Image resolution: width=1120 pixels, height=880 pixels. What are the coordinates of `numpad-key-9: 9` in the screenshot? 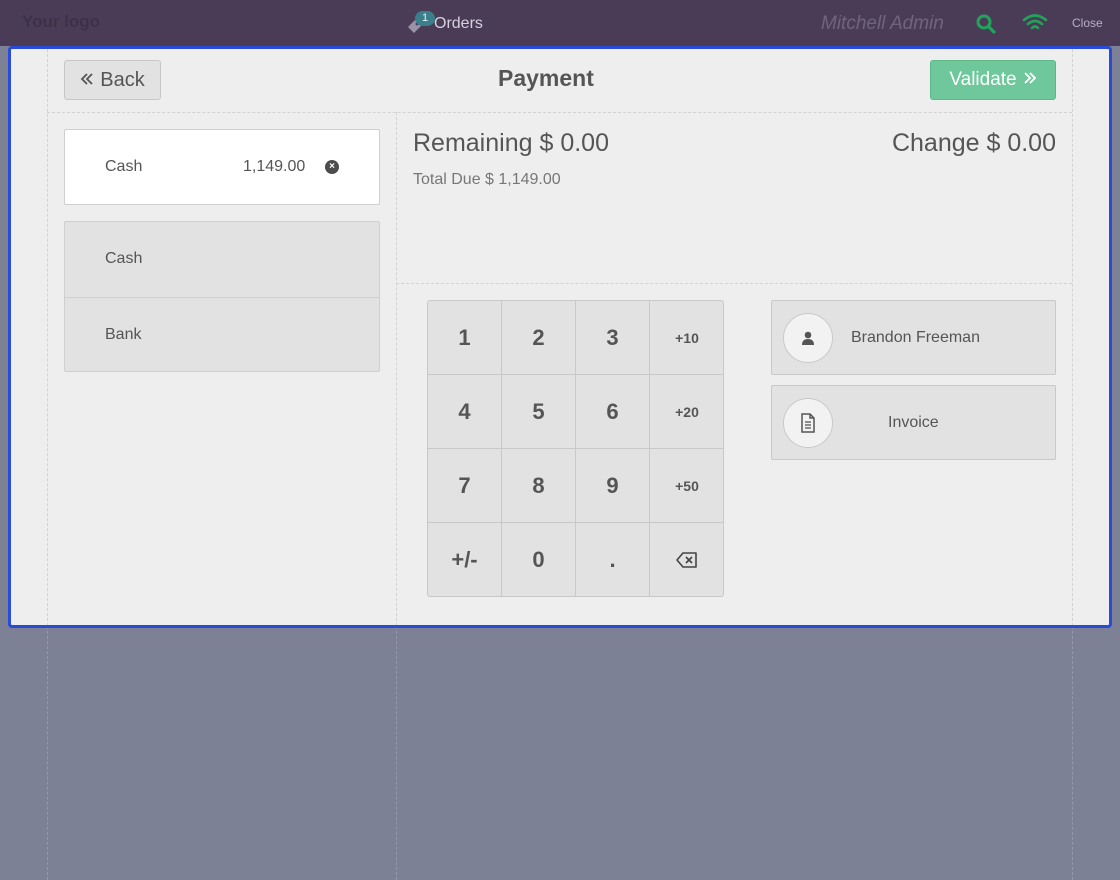 It's located at (613, 486).